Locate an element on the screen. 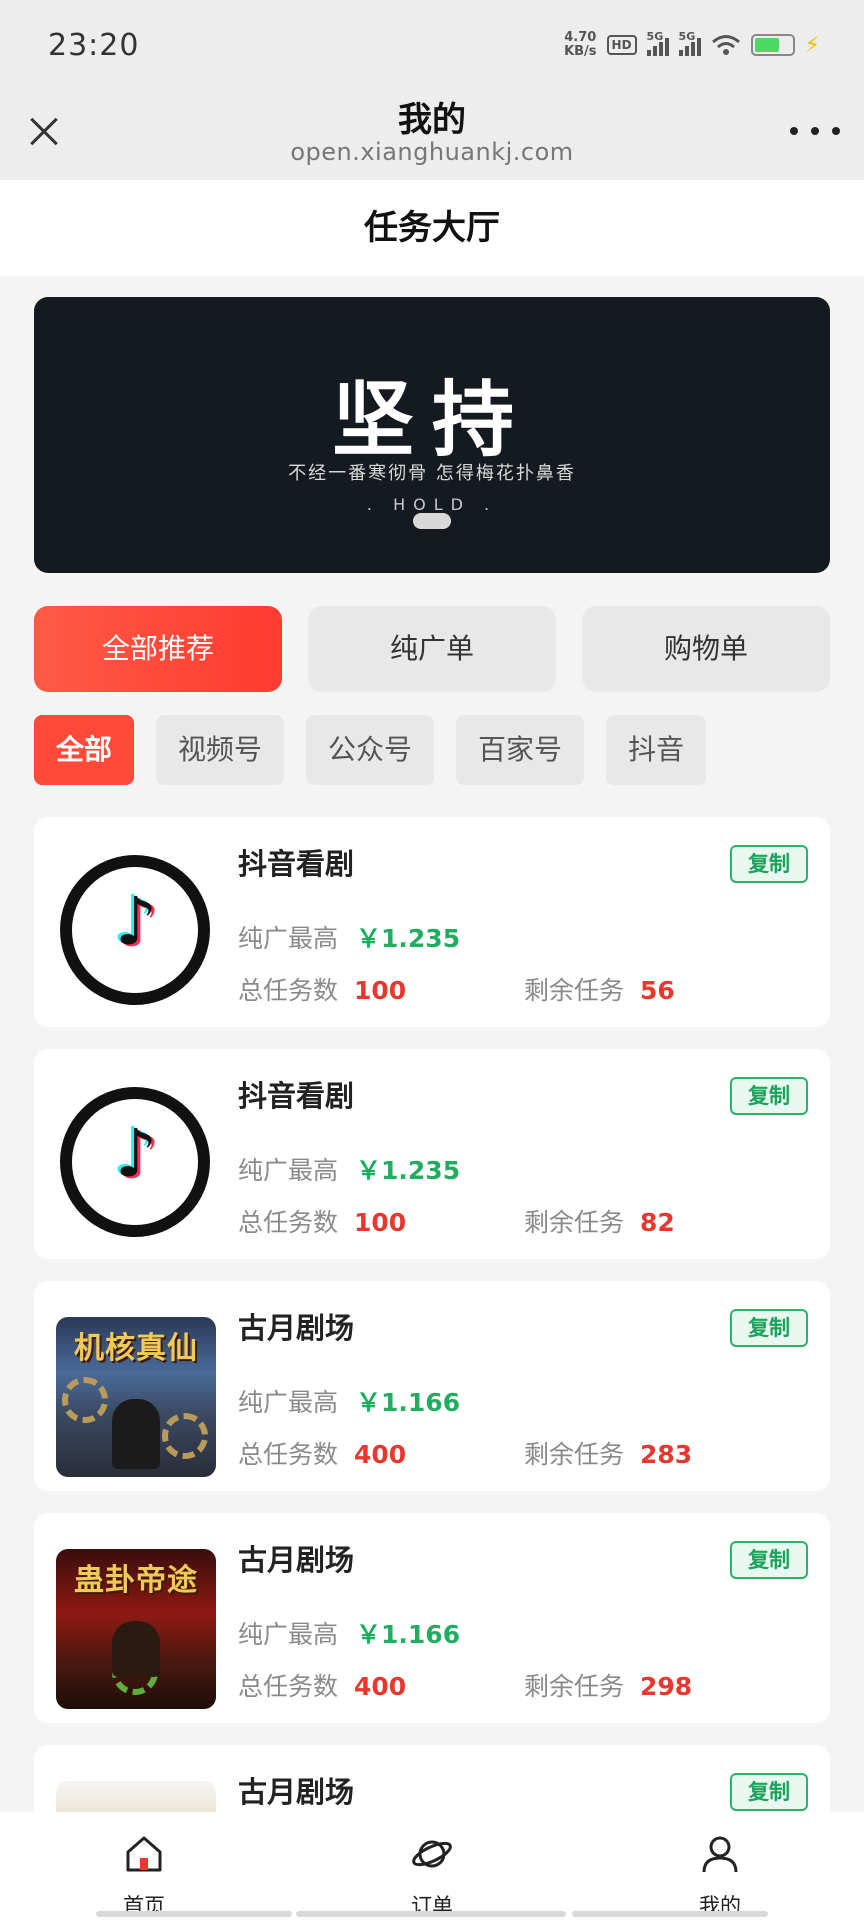 The height and width of the screenshot is (1920, 864). filter-all: 全部 is located at coordinates (84, 750).